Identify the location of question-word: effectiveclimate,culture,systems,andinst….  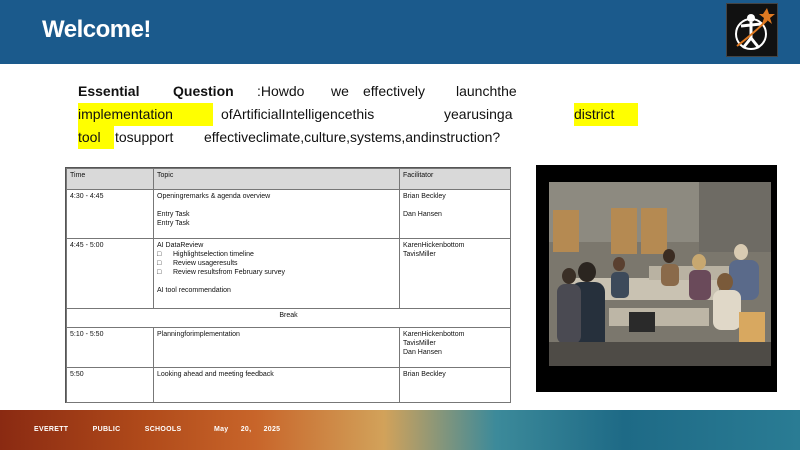
(352, 137).